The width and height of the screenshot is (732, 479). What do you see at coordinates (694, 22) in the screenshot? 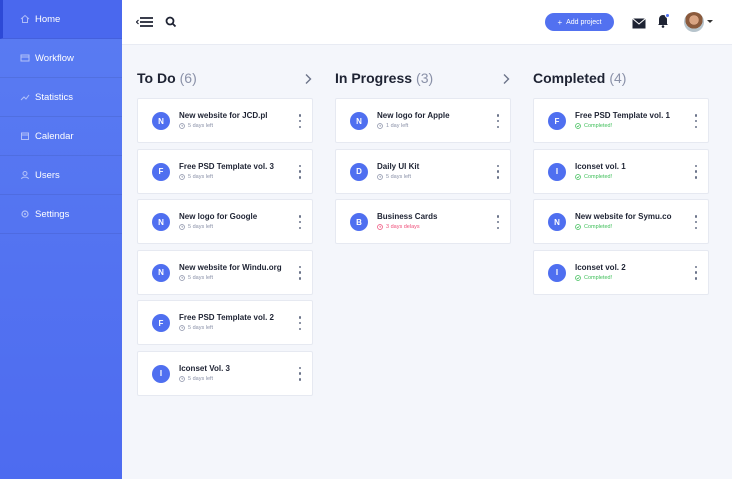
I see `avatar` at bounding box center [694, 22].